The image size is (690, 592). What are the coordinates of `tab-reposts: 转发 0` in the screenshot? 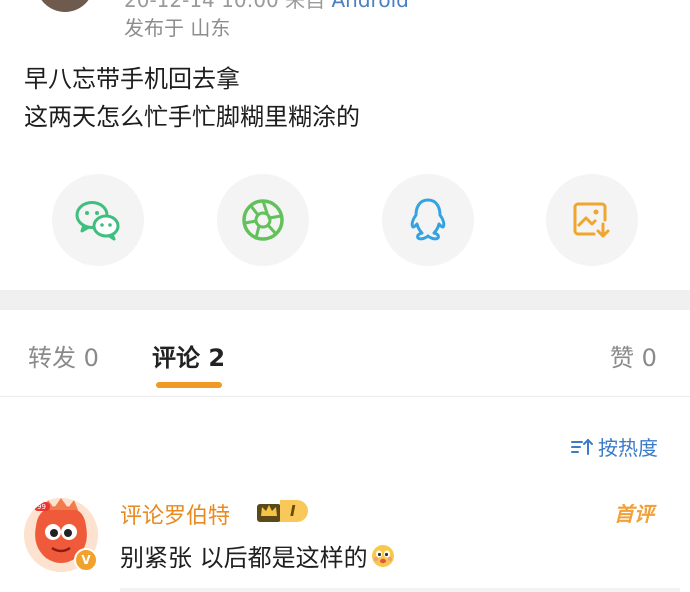 It's located at (63, 355).